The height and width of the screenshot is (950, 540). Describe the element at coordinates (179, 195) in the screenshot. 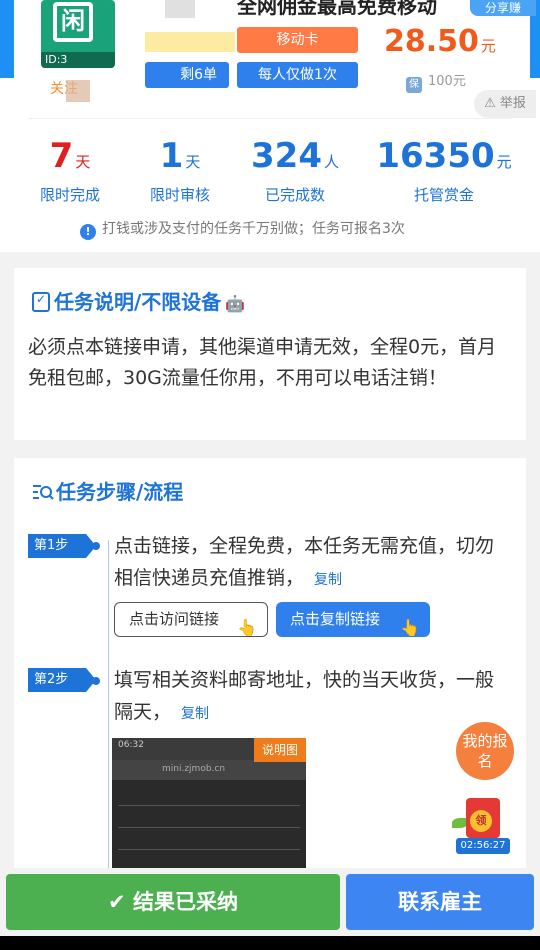

I see `stat-label: 限时审核` at that location.